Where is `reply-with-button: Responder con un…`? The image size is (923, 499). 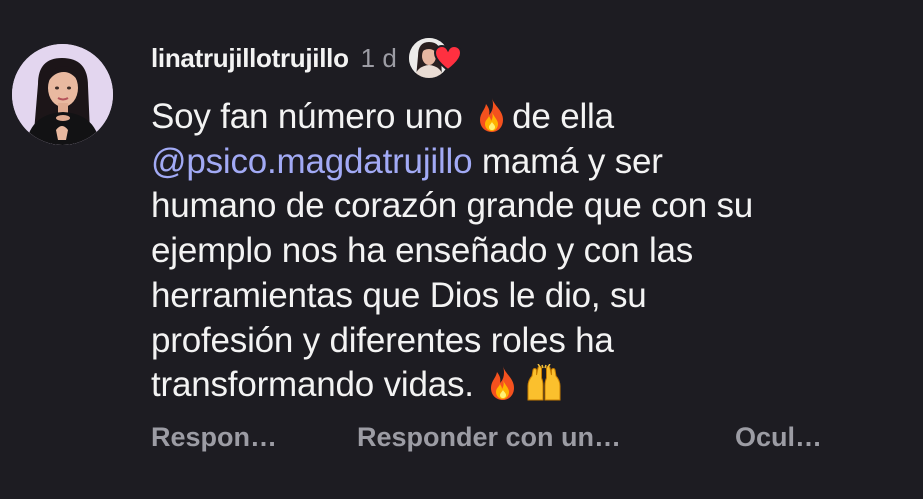 reply-with-button: Responder con un… is located at coordinates (489, 437).